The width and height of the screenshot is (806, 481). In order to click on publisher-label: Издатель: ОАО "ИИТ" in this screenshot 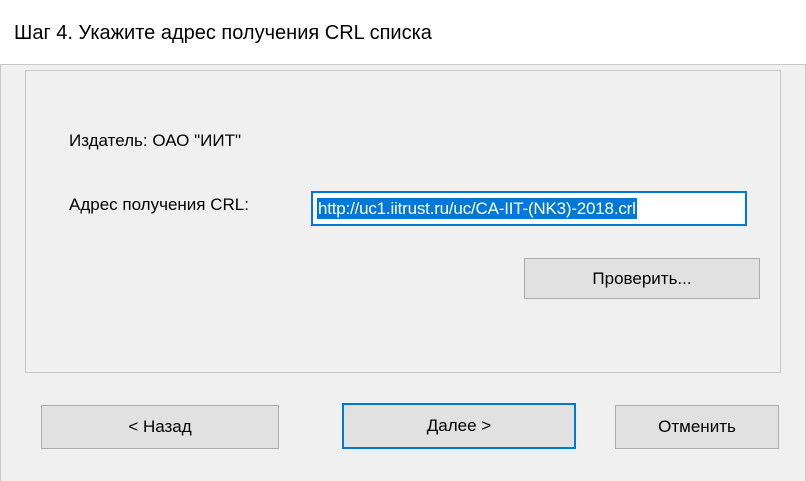, I will do `click(155, 140)`.